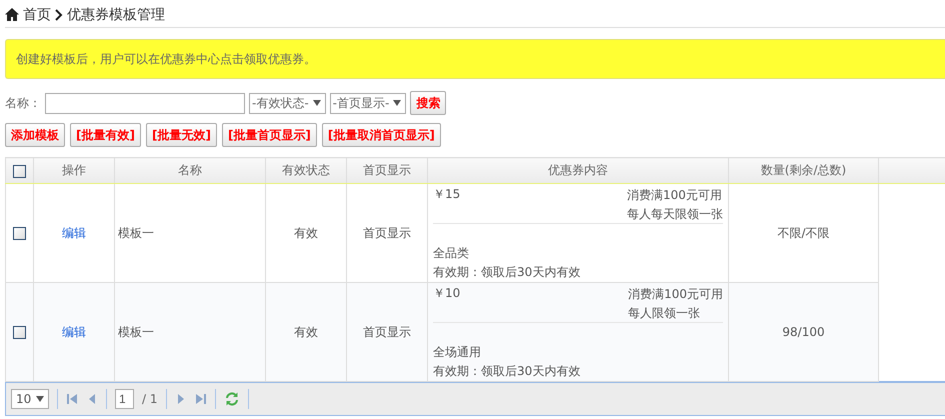 The width and height of the screenshot is (945, 419). I want to click on table-cell: 98/100, so click(803, 332).